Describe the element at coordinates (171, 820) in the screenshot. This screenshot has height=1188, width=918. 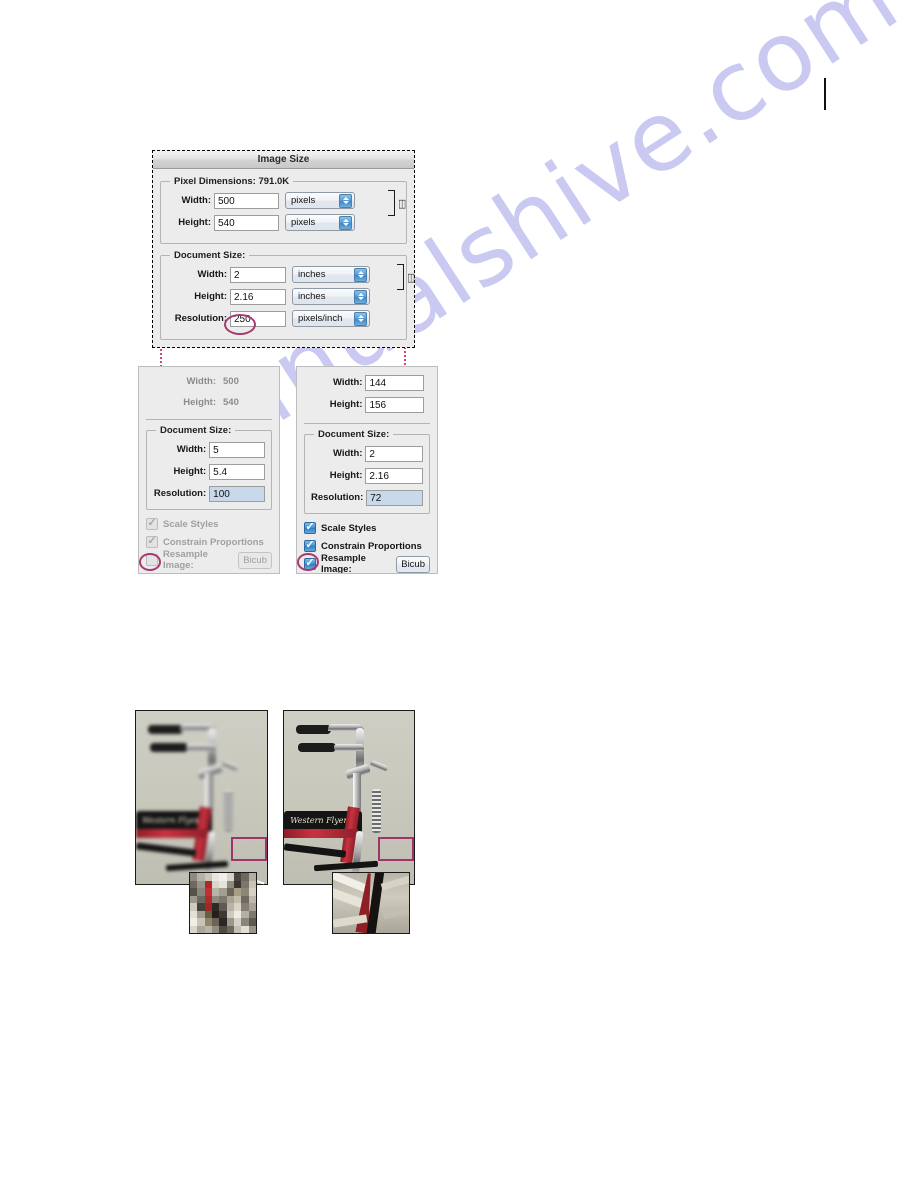
I see `brand-script-text: Western Flyer` at that location.